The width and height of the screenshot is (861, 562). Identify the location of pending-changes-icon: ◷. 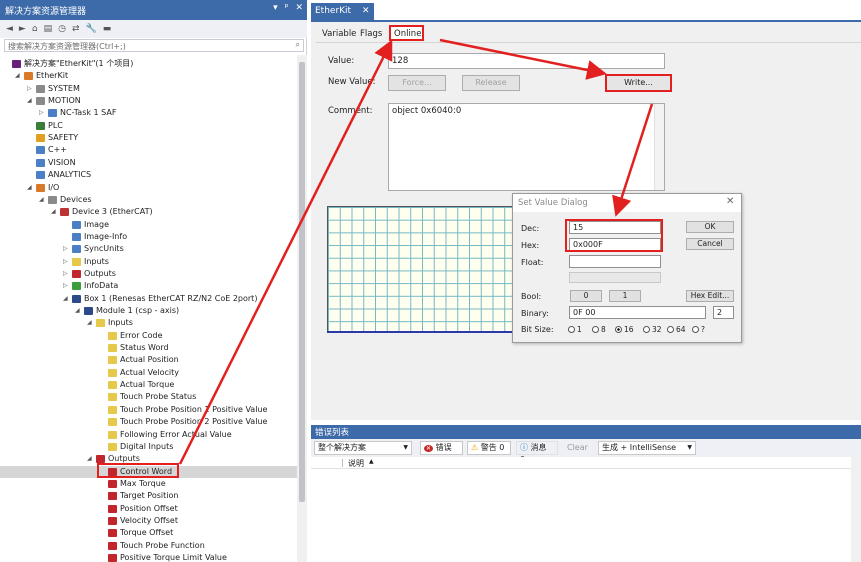
(62, 29).